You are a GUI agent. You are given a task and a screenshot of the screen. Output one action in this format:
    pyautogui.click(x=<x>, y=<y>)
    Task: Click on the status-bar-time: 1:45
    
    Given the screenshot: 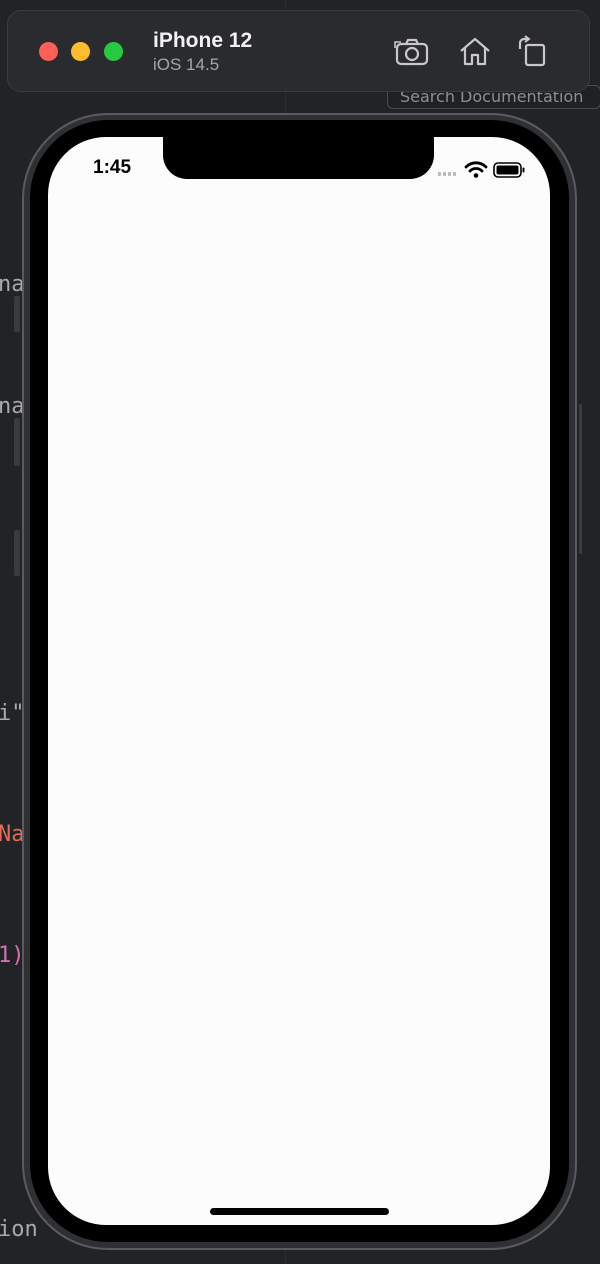 What is the action you would take?
    pyautogui.click(x=112, y=167)
    